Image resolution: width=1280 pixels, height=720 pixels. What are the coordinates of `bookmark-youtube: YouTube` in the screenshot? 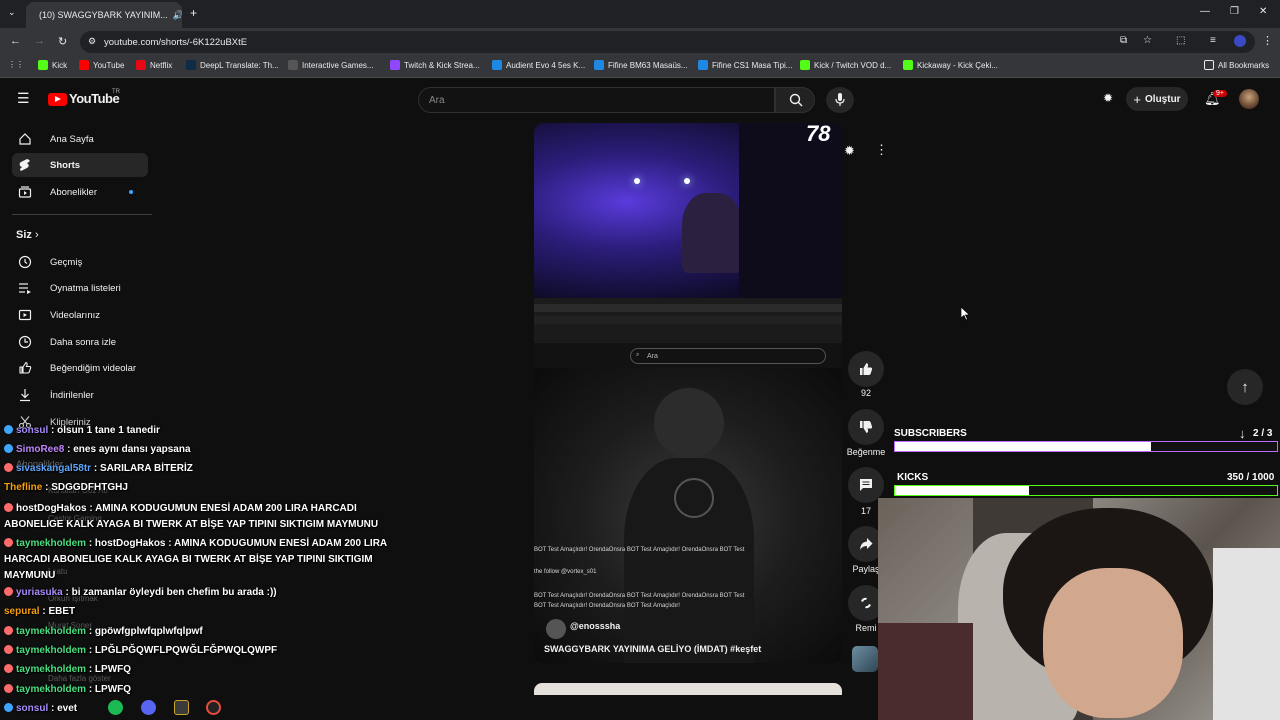 It's located at (101, 65).